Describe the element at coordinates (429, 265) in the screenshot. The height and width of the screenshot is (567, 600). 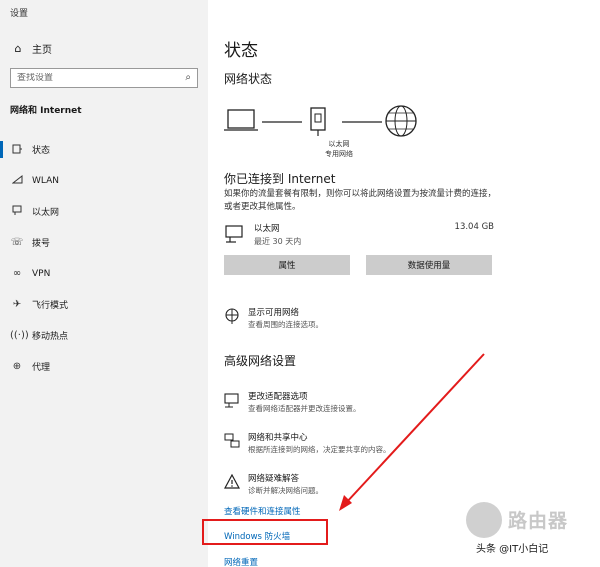
I see `data-usage-button: 数据使用量` at that location.